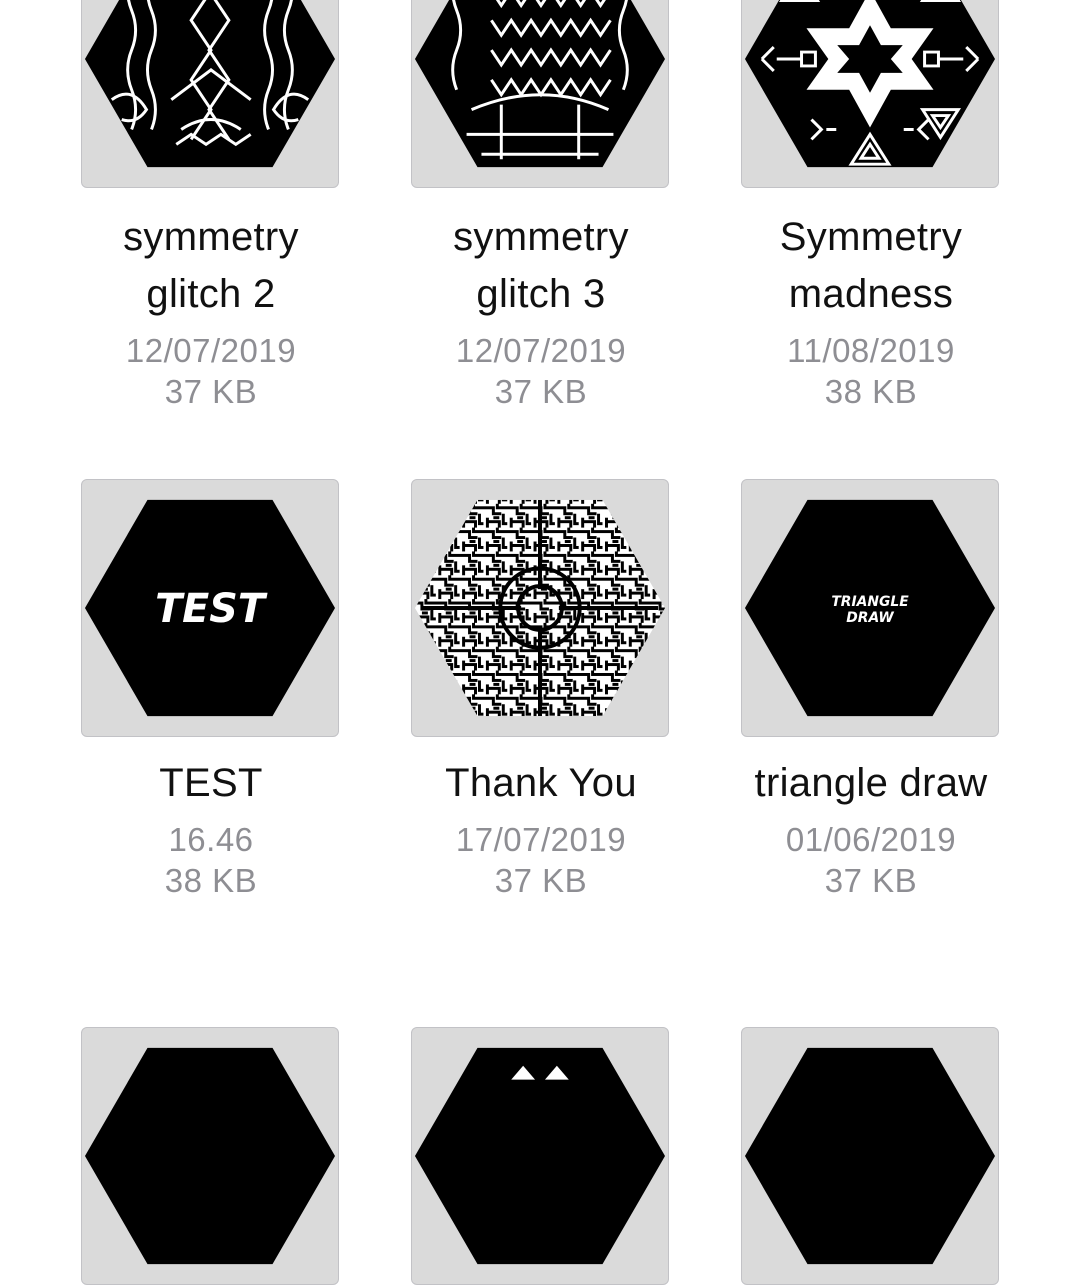 The width and height of the screenshot is (1080, 1285). Describe the element at coordinates (541, 783) in the screenshot. I see `document-title: Thank You` at that location.